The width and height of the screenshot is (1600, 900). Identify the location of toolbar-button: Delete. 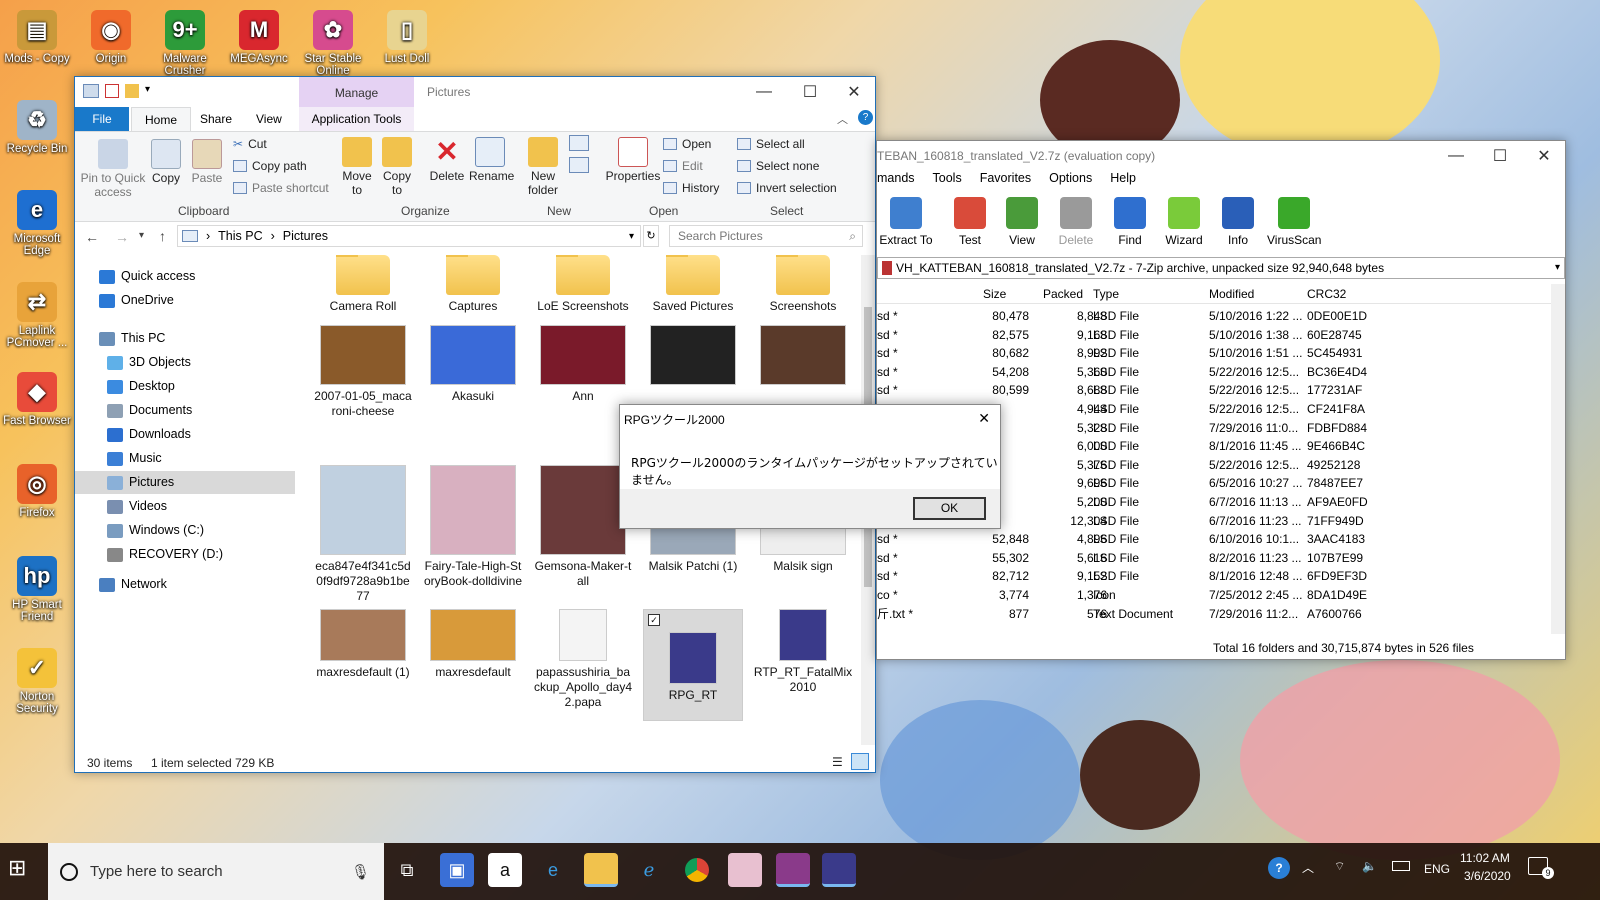
(1076, 221).